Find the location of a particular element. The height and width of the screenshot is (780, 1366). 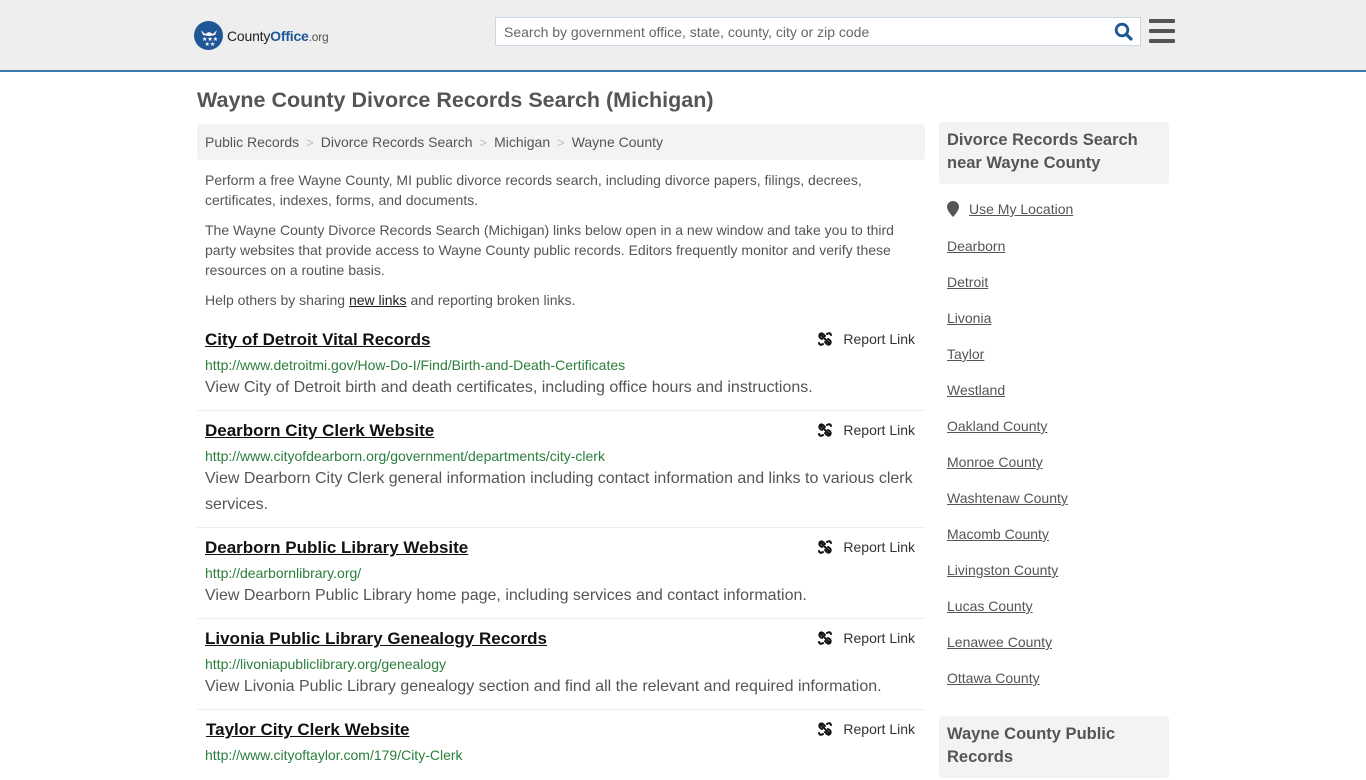

result-url: http://dearbornlibrary.org/ is located at coordinates (283, 573).